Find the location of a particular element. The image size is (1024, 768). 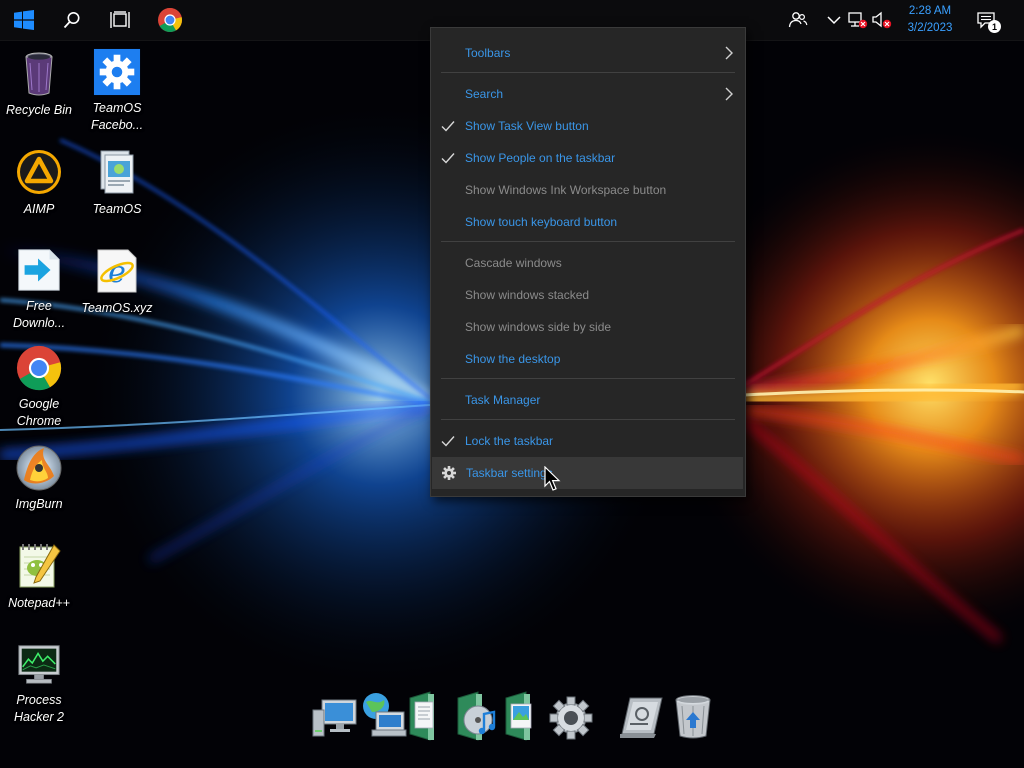

desktop-icon-aimp: AIMP is located at coordinates (39, 188).